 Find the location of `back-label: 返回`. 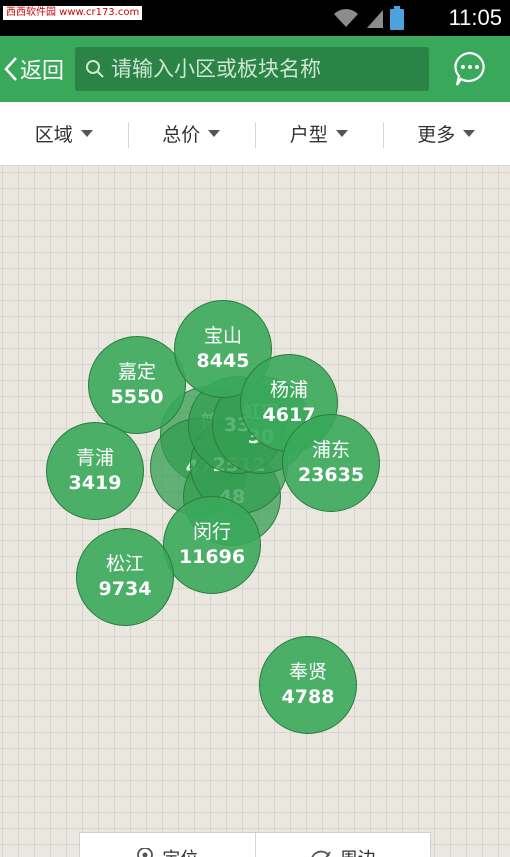

back-label: 返回 is located at coordinates (42, 71).